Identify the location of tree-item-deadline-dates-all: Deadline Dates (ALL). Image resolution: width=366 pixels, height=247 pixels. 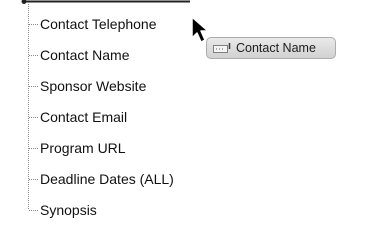
(107, 179).